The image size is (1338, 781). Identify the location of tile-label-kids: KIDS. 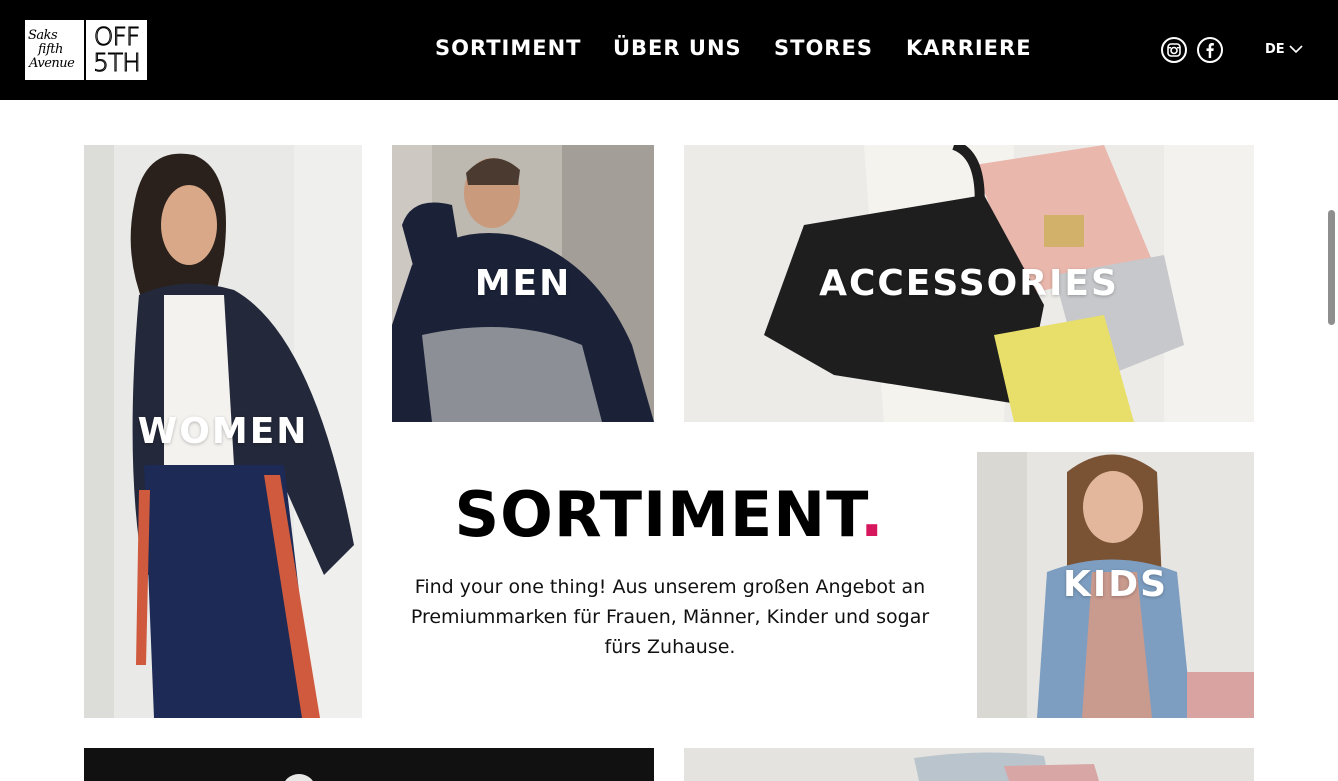
(1115, 584).